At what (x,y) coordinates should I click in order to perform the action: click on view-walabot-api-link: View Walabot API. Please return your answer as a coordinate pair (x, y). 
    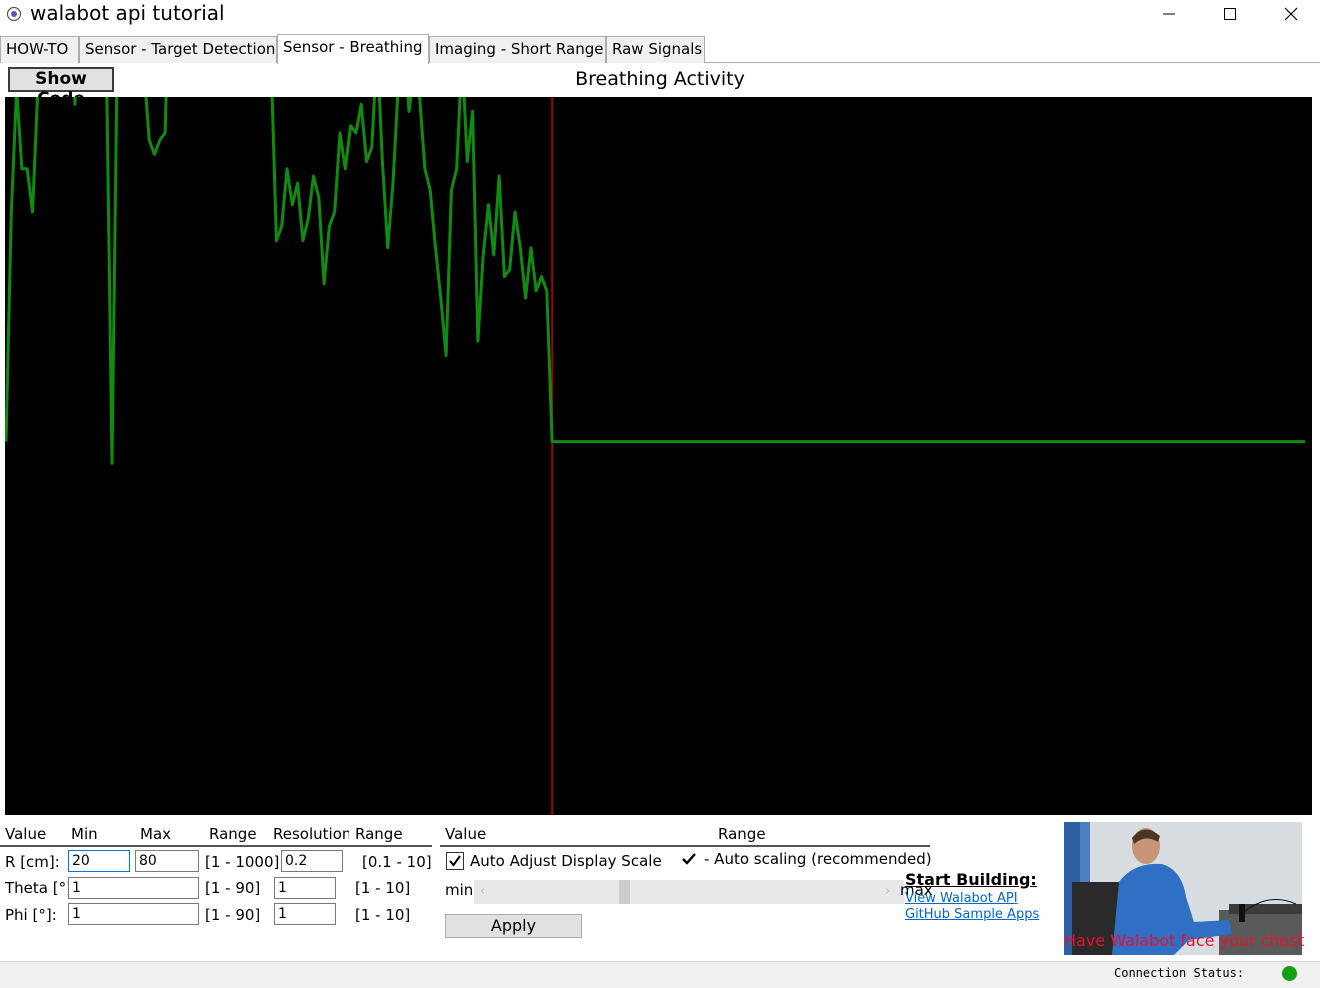
    Looking at the image, I should click on (961, 899).